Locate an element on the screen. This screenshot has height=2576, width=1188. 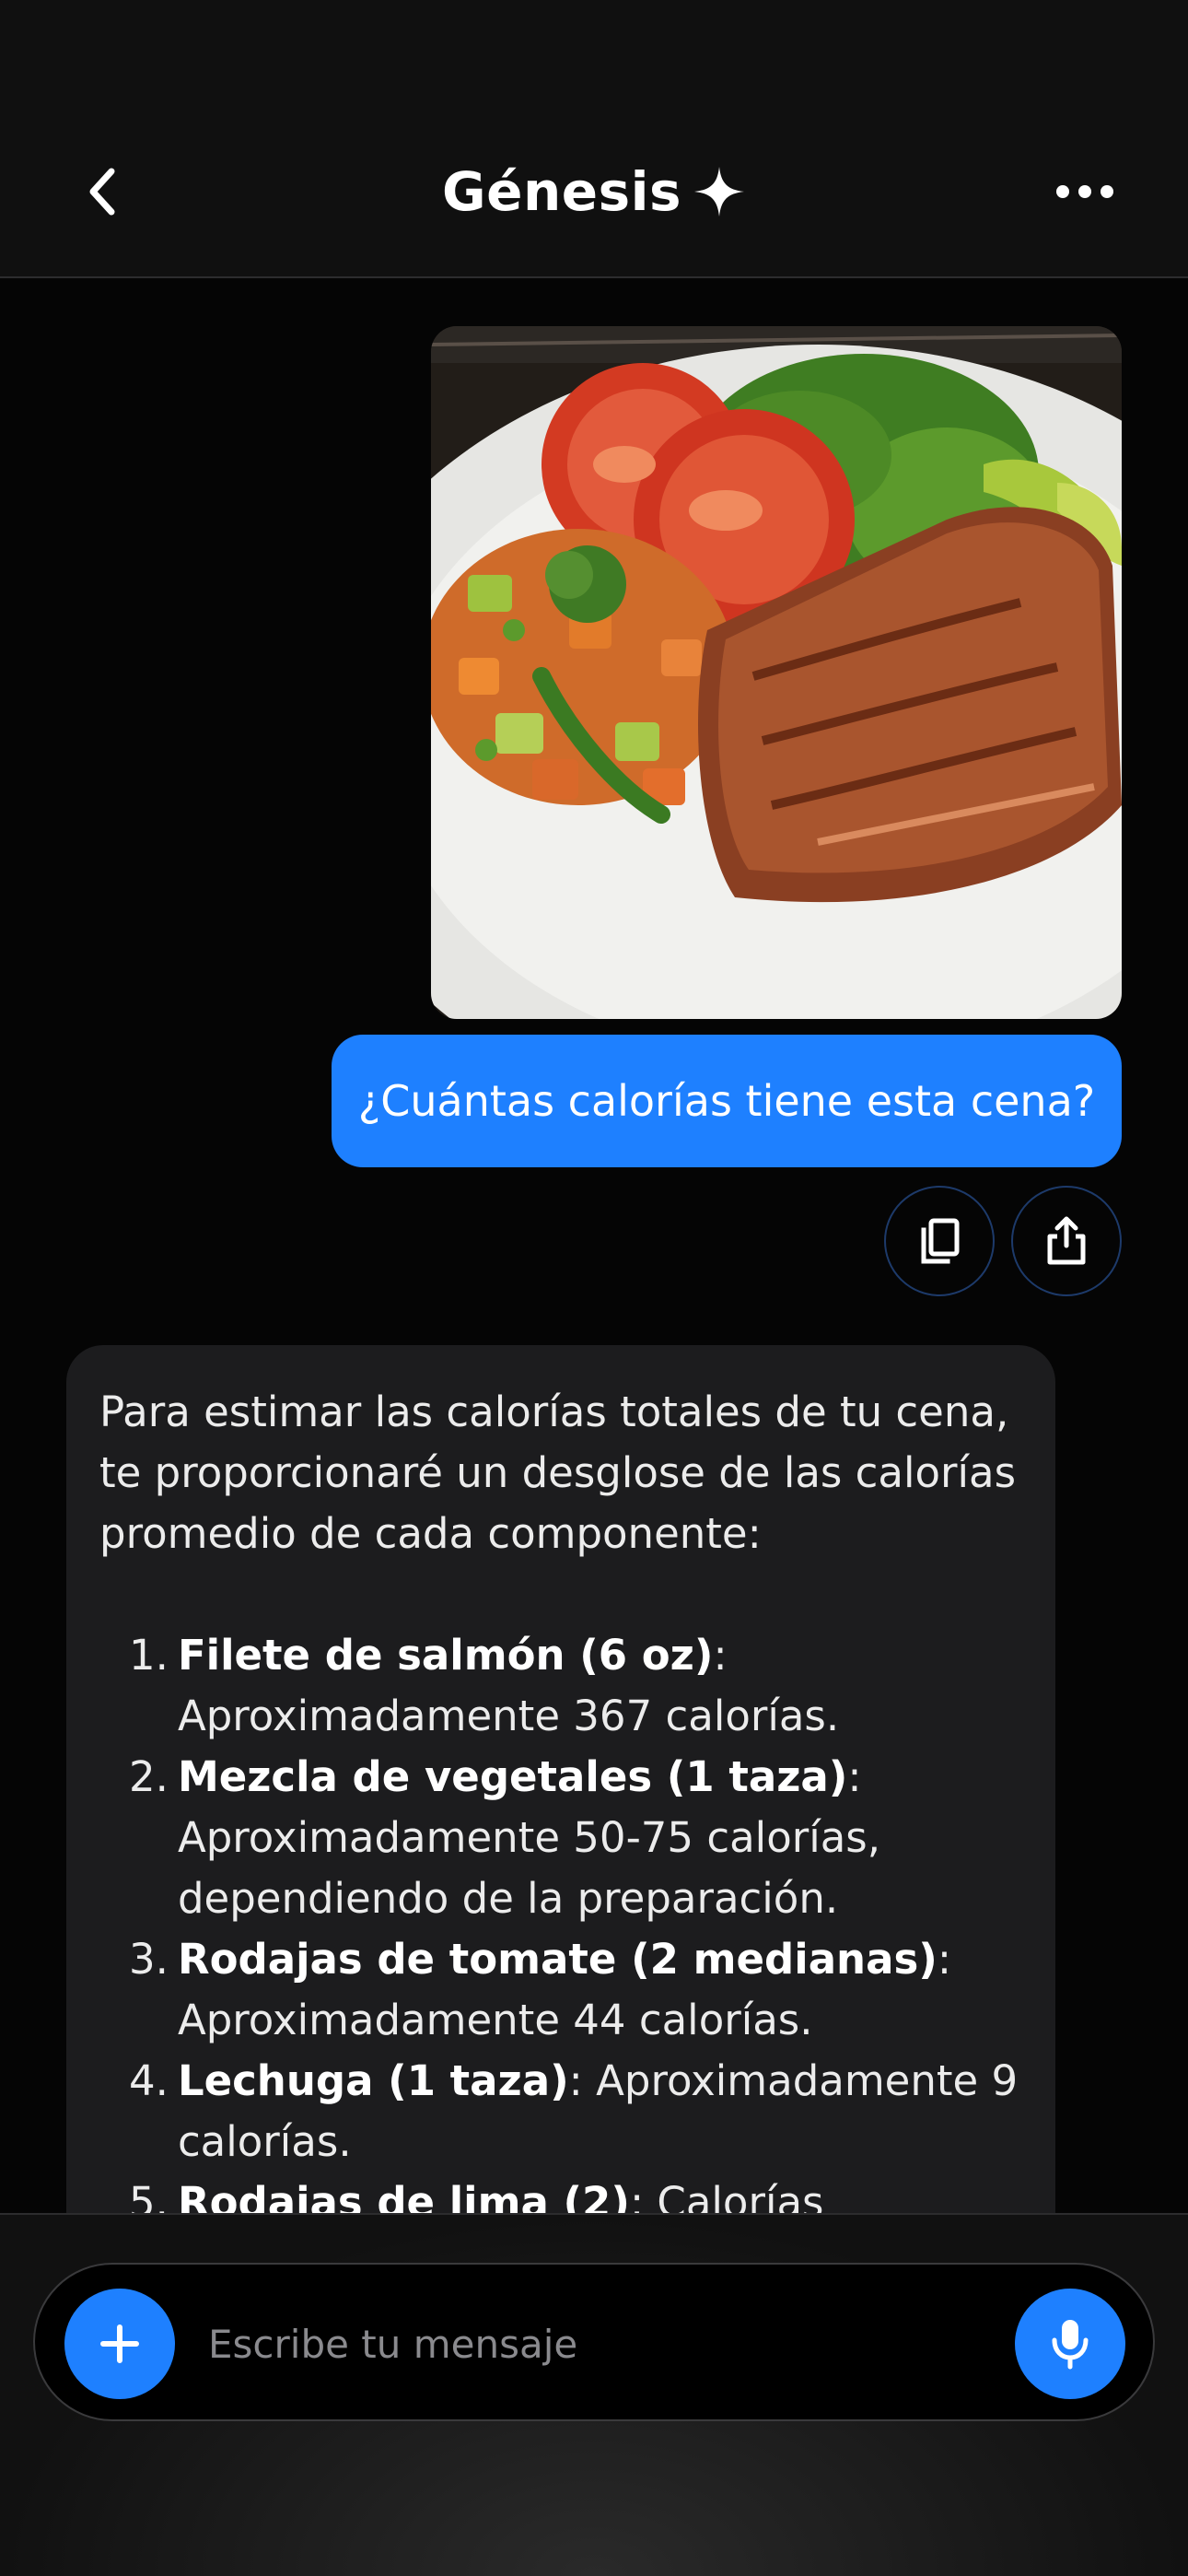
list-item-number: 4. is located at coordinates (149, 2080).